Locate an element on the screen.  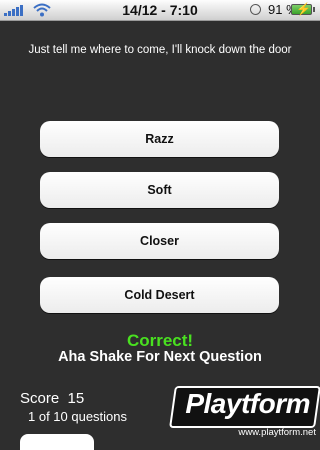
result-message: Aha Shake For Next Question is located at coordinates (160, 357).